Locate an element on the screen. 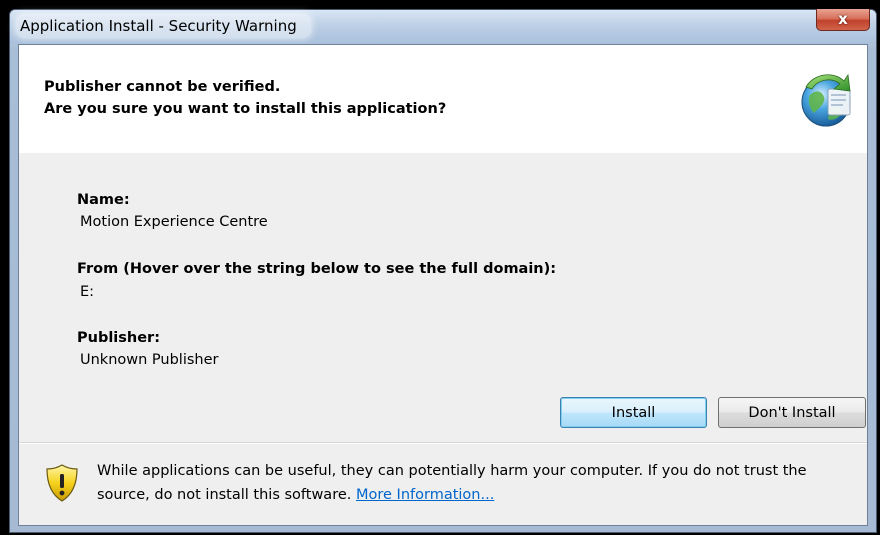 Image resolution: width=880 pixels, height=535 pixels. heading-publisher-not-verified: Publisher cannot be verified. is located at coordinates (162, 87).